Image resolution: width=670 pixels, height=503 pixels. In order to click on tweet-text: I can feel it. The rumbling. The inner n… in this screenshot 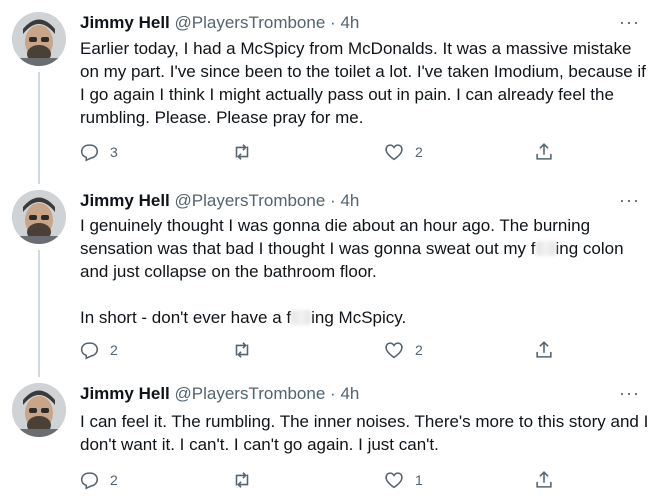, I will do `click(367, 433)`.